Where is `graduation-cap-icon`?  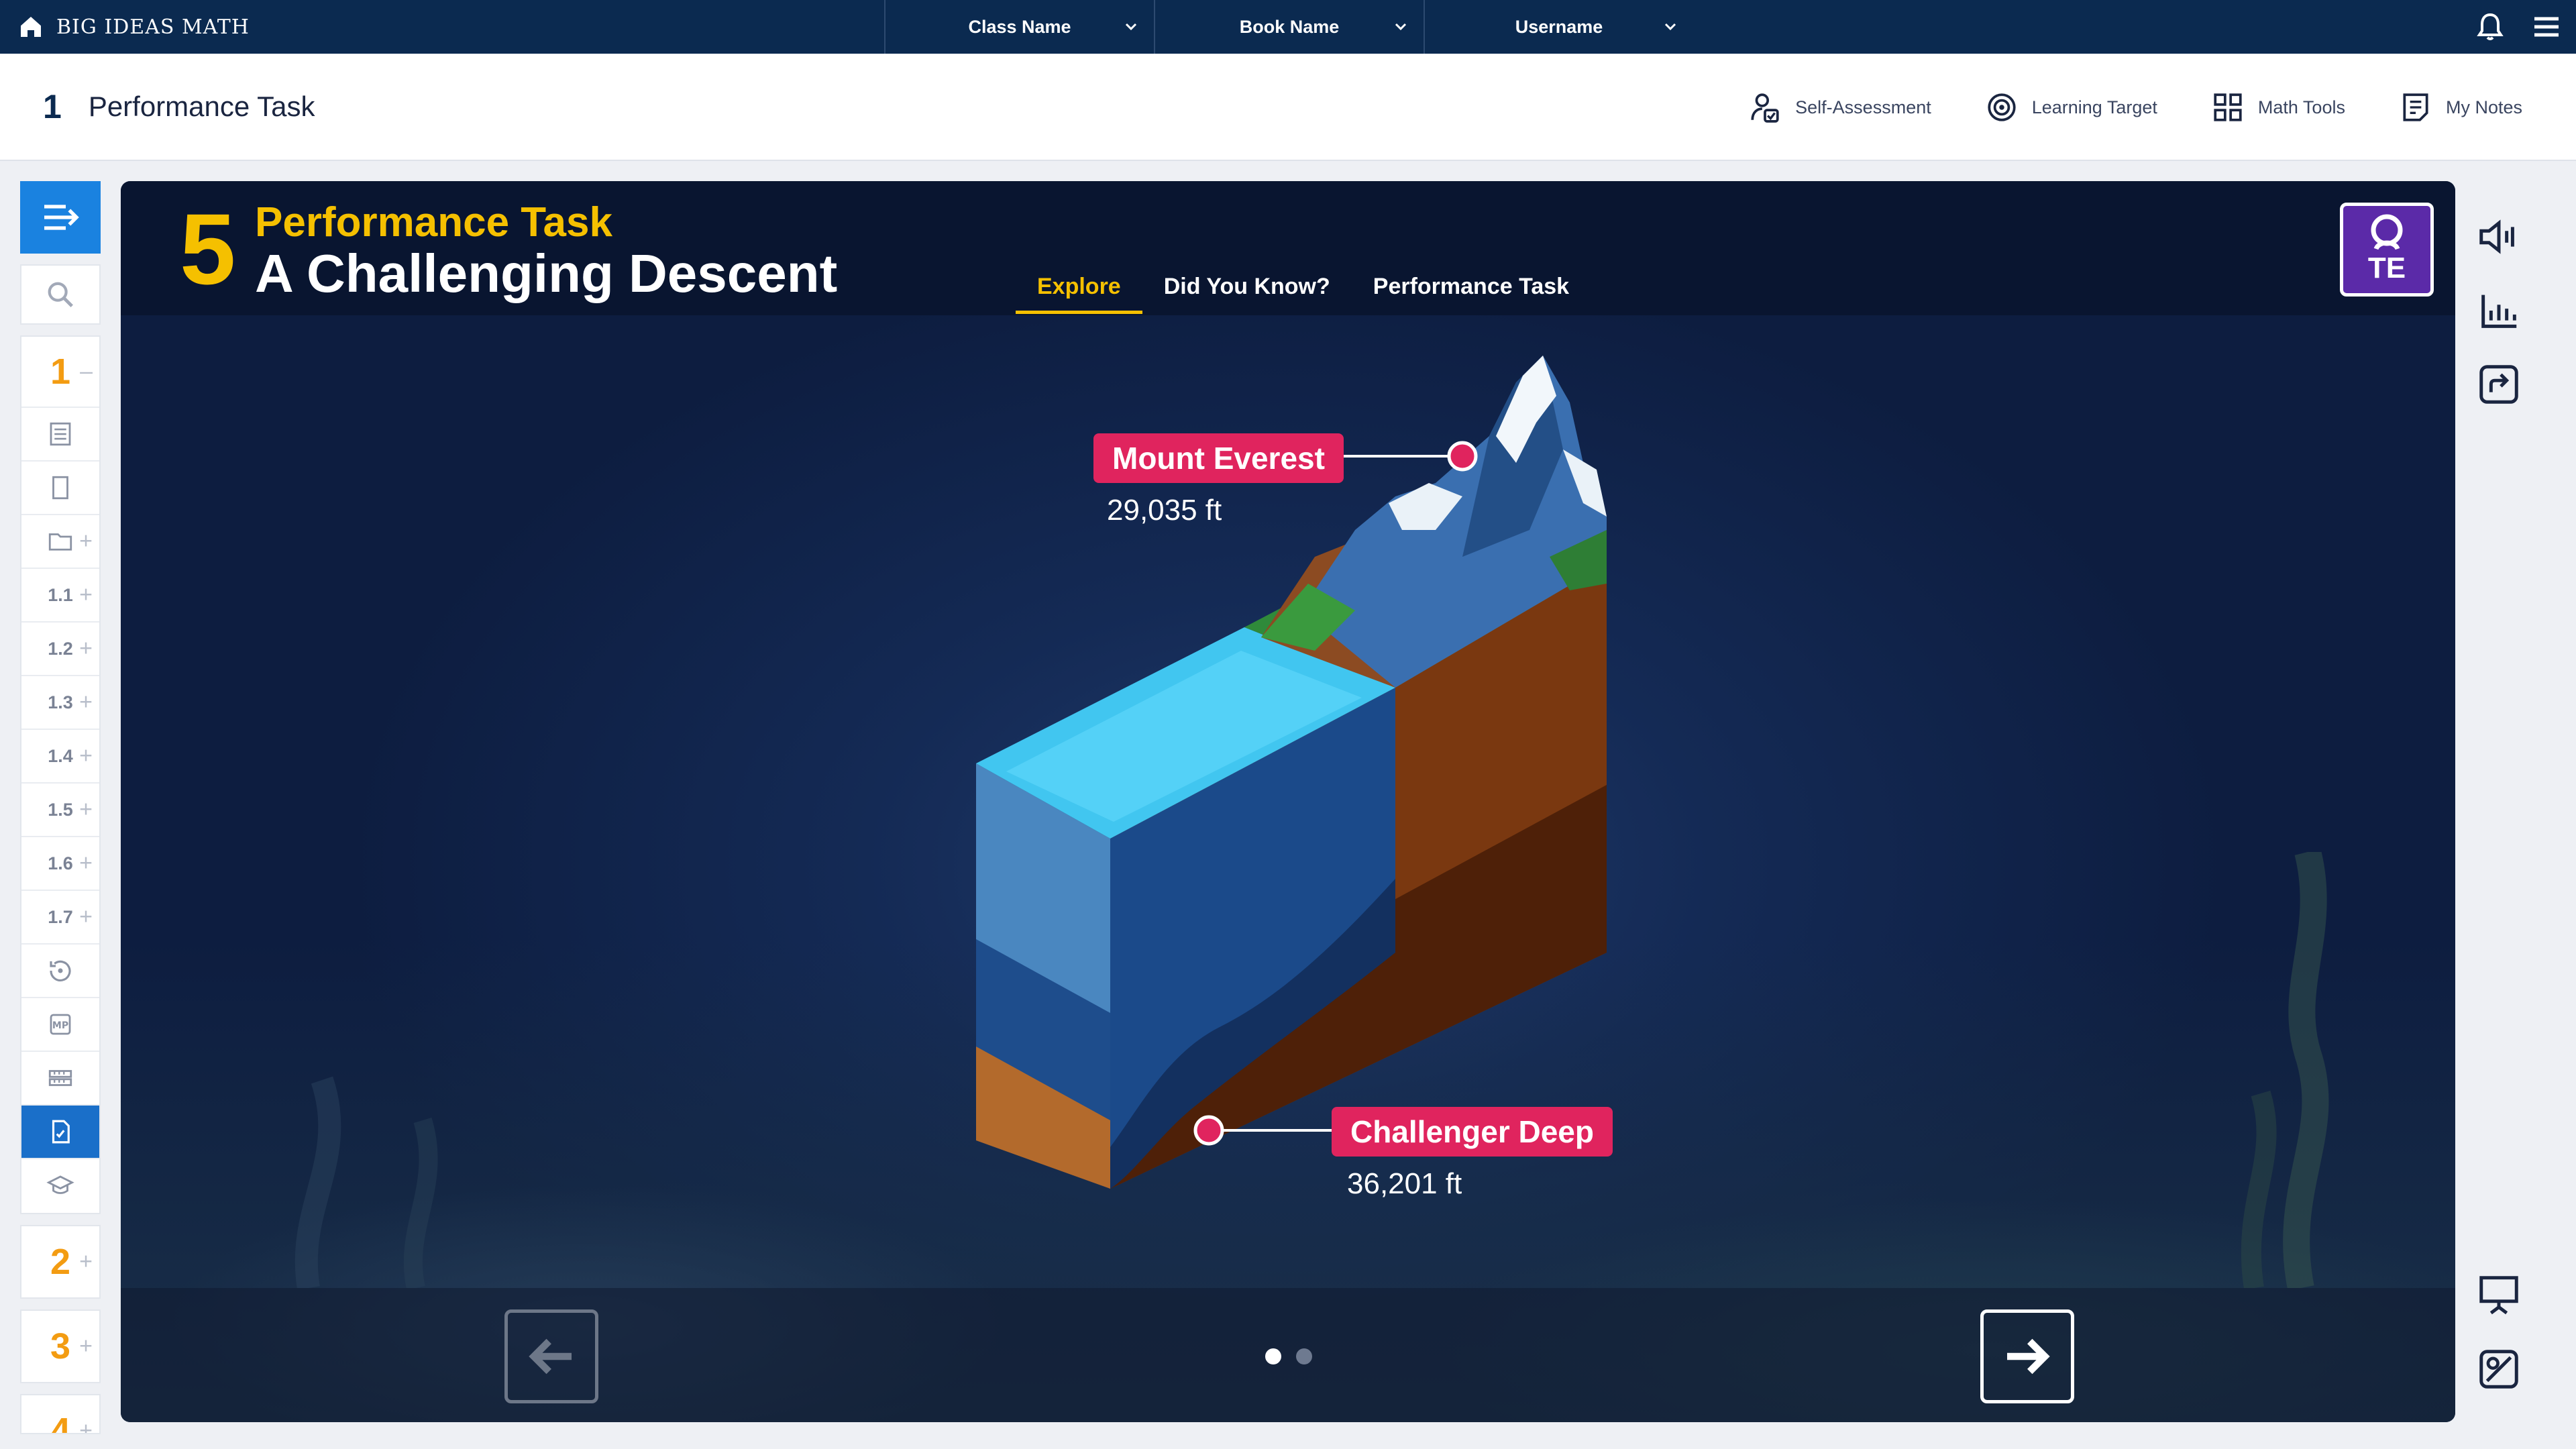 graduation-cap-icon is located at coordinates (60, 1184).